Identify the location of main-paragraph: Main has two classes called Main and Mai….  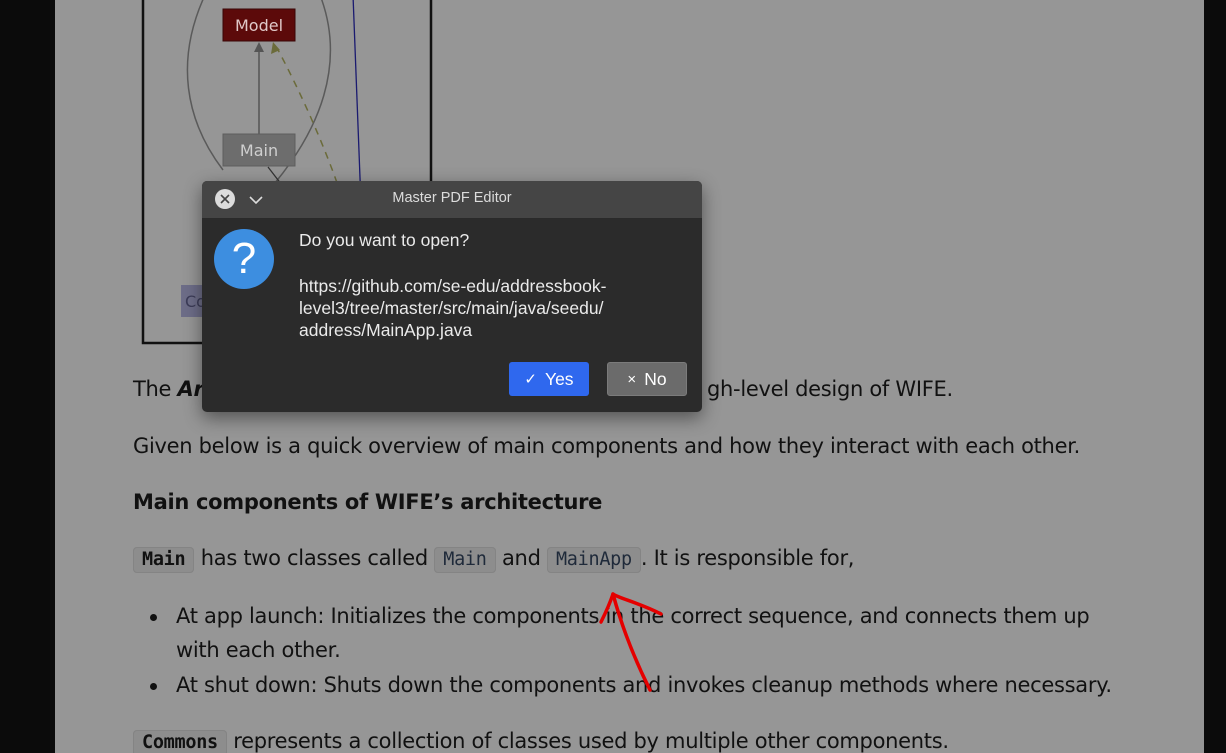
(494, 559).